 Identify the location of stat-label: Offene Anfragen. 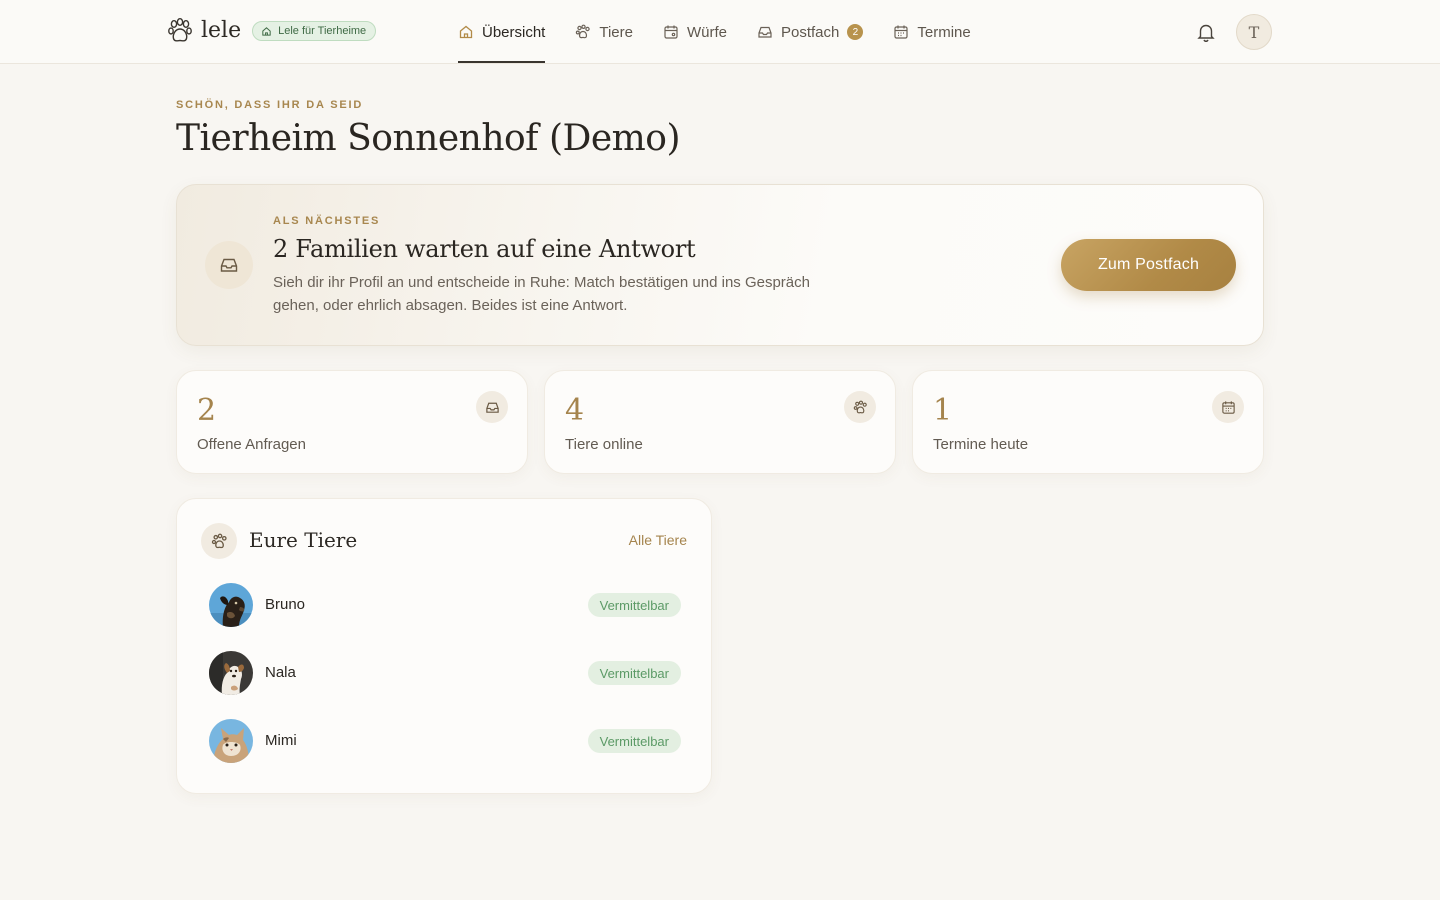
(251, 444).